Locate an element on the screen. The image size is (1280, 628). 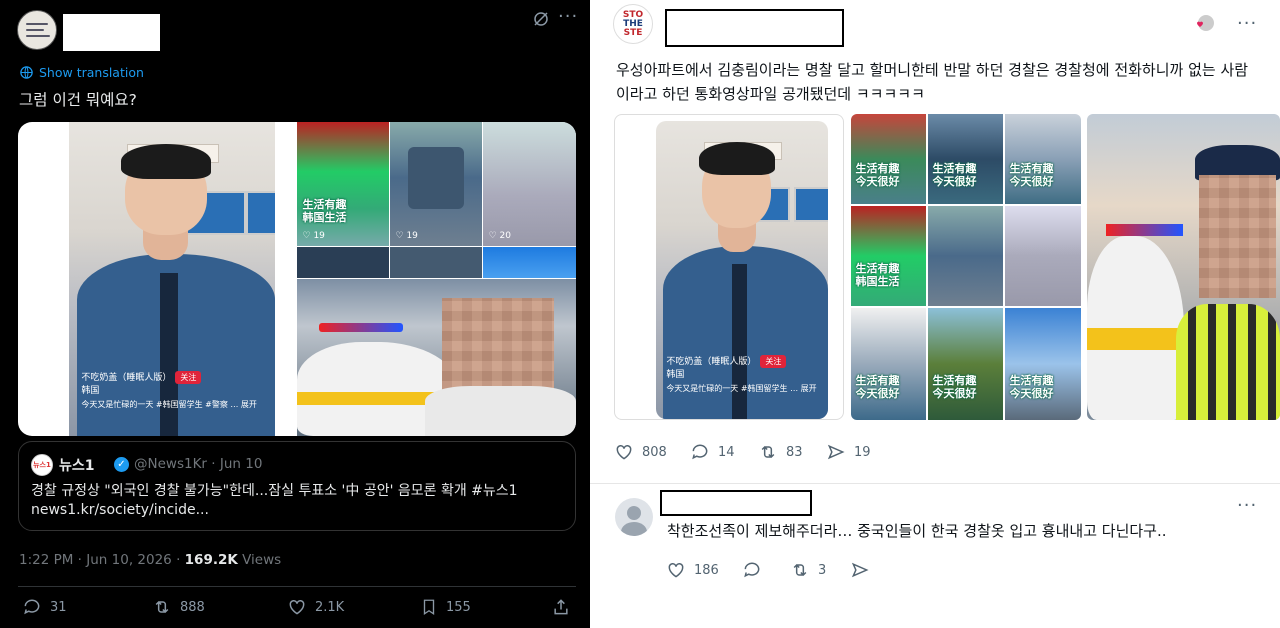
share-icon is located at coordinates (561, 607).